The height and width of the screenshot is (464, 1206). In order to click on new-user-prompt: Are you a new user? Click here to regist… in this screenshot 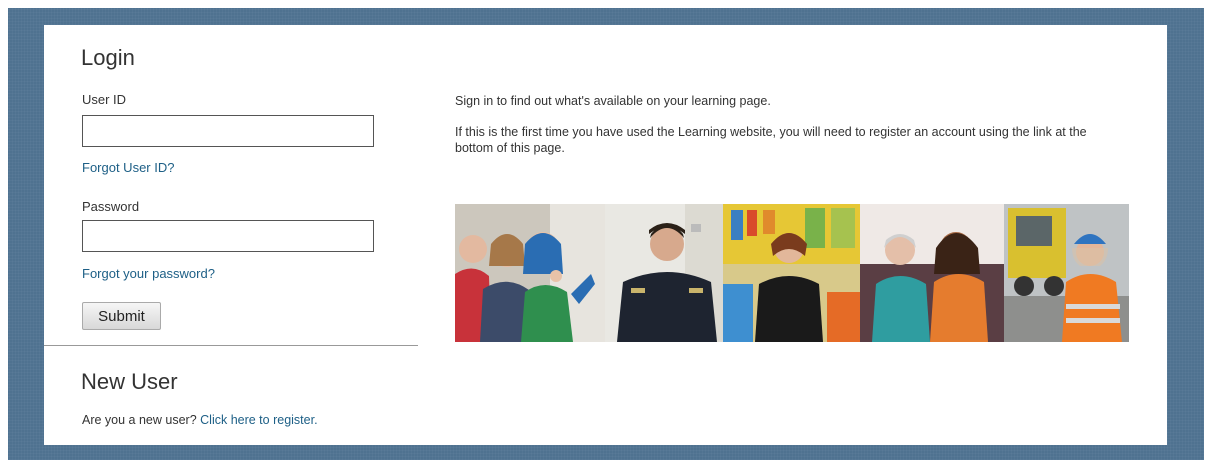, I will do `click(200, 420)`.